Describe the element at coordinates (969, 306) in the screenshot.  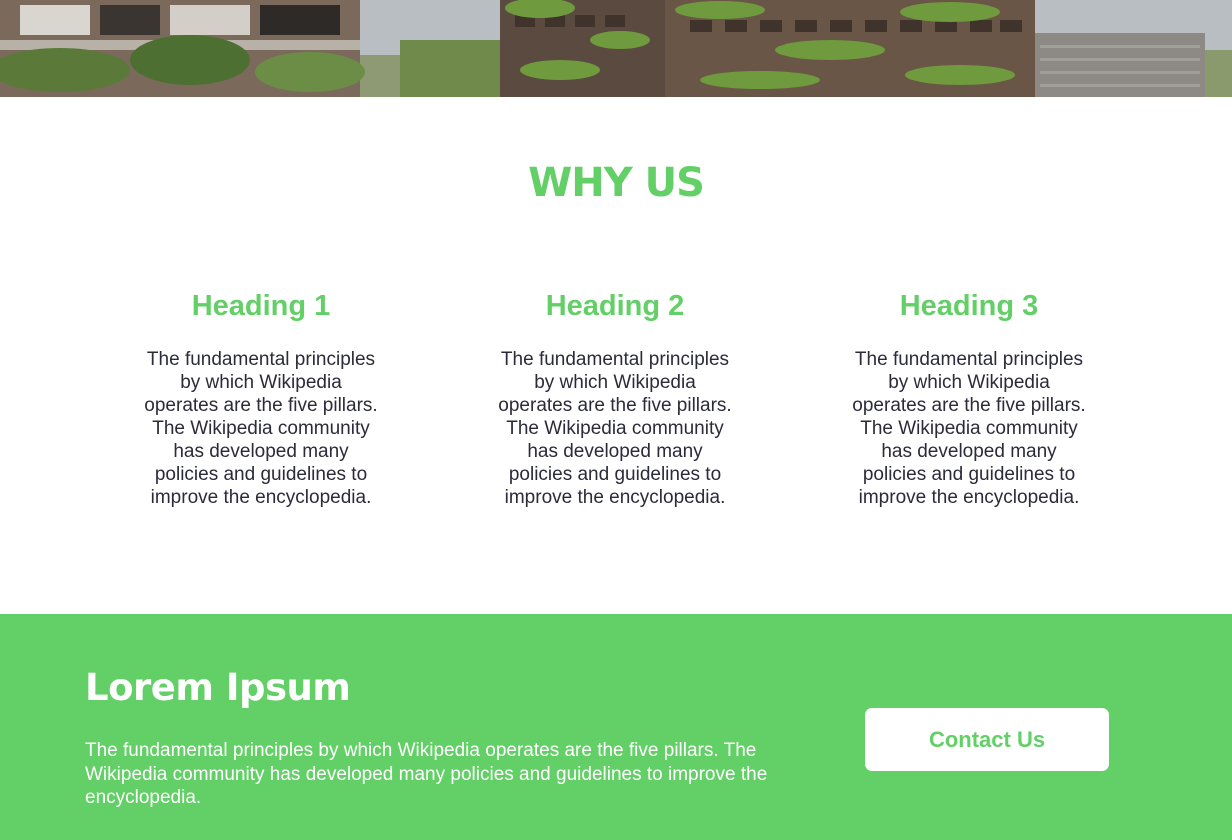
I see `feature-heading: Heading 3` at that location.